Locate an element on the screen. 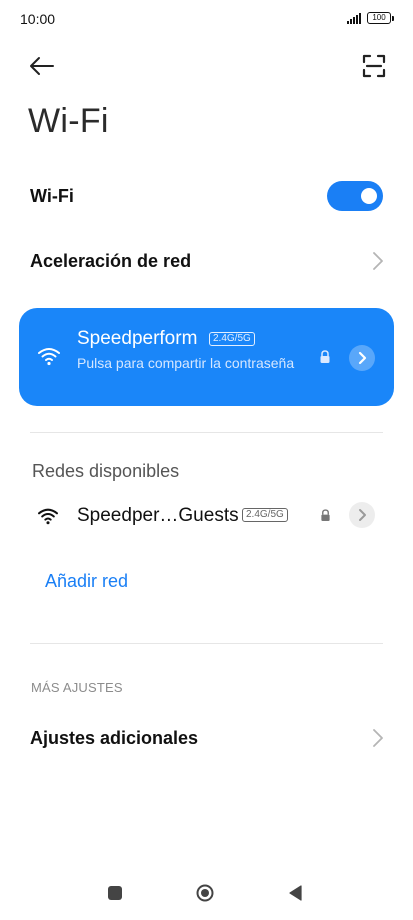  share-password-hint: Pulsa para compartir la contraseña is located at coordinates (186, 363).